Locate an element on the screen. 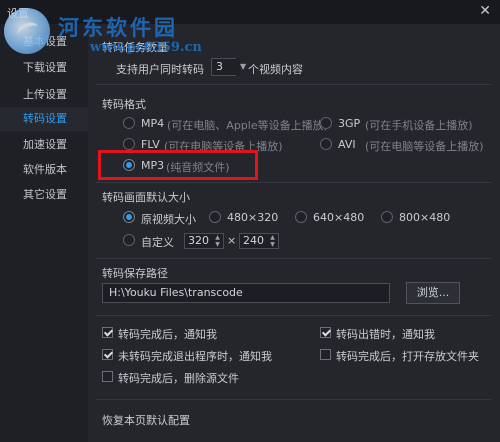  format-mp4-label: MP4 is located at coordinates (153, 123).